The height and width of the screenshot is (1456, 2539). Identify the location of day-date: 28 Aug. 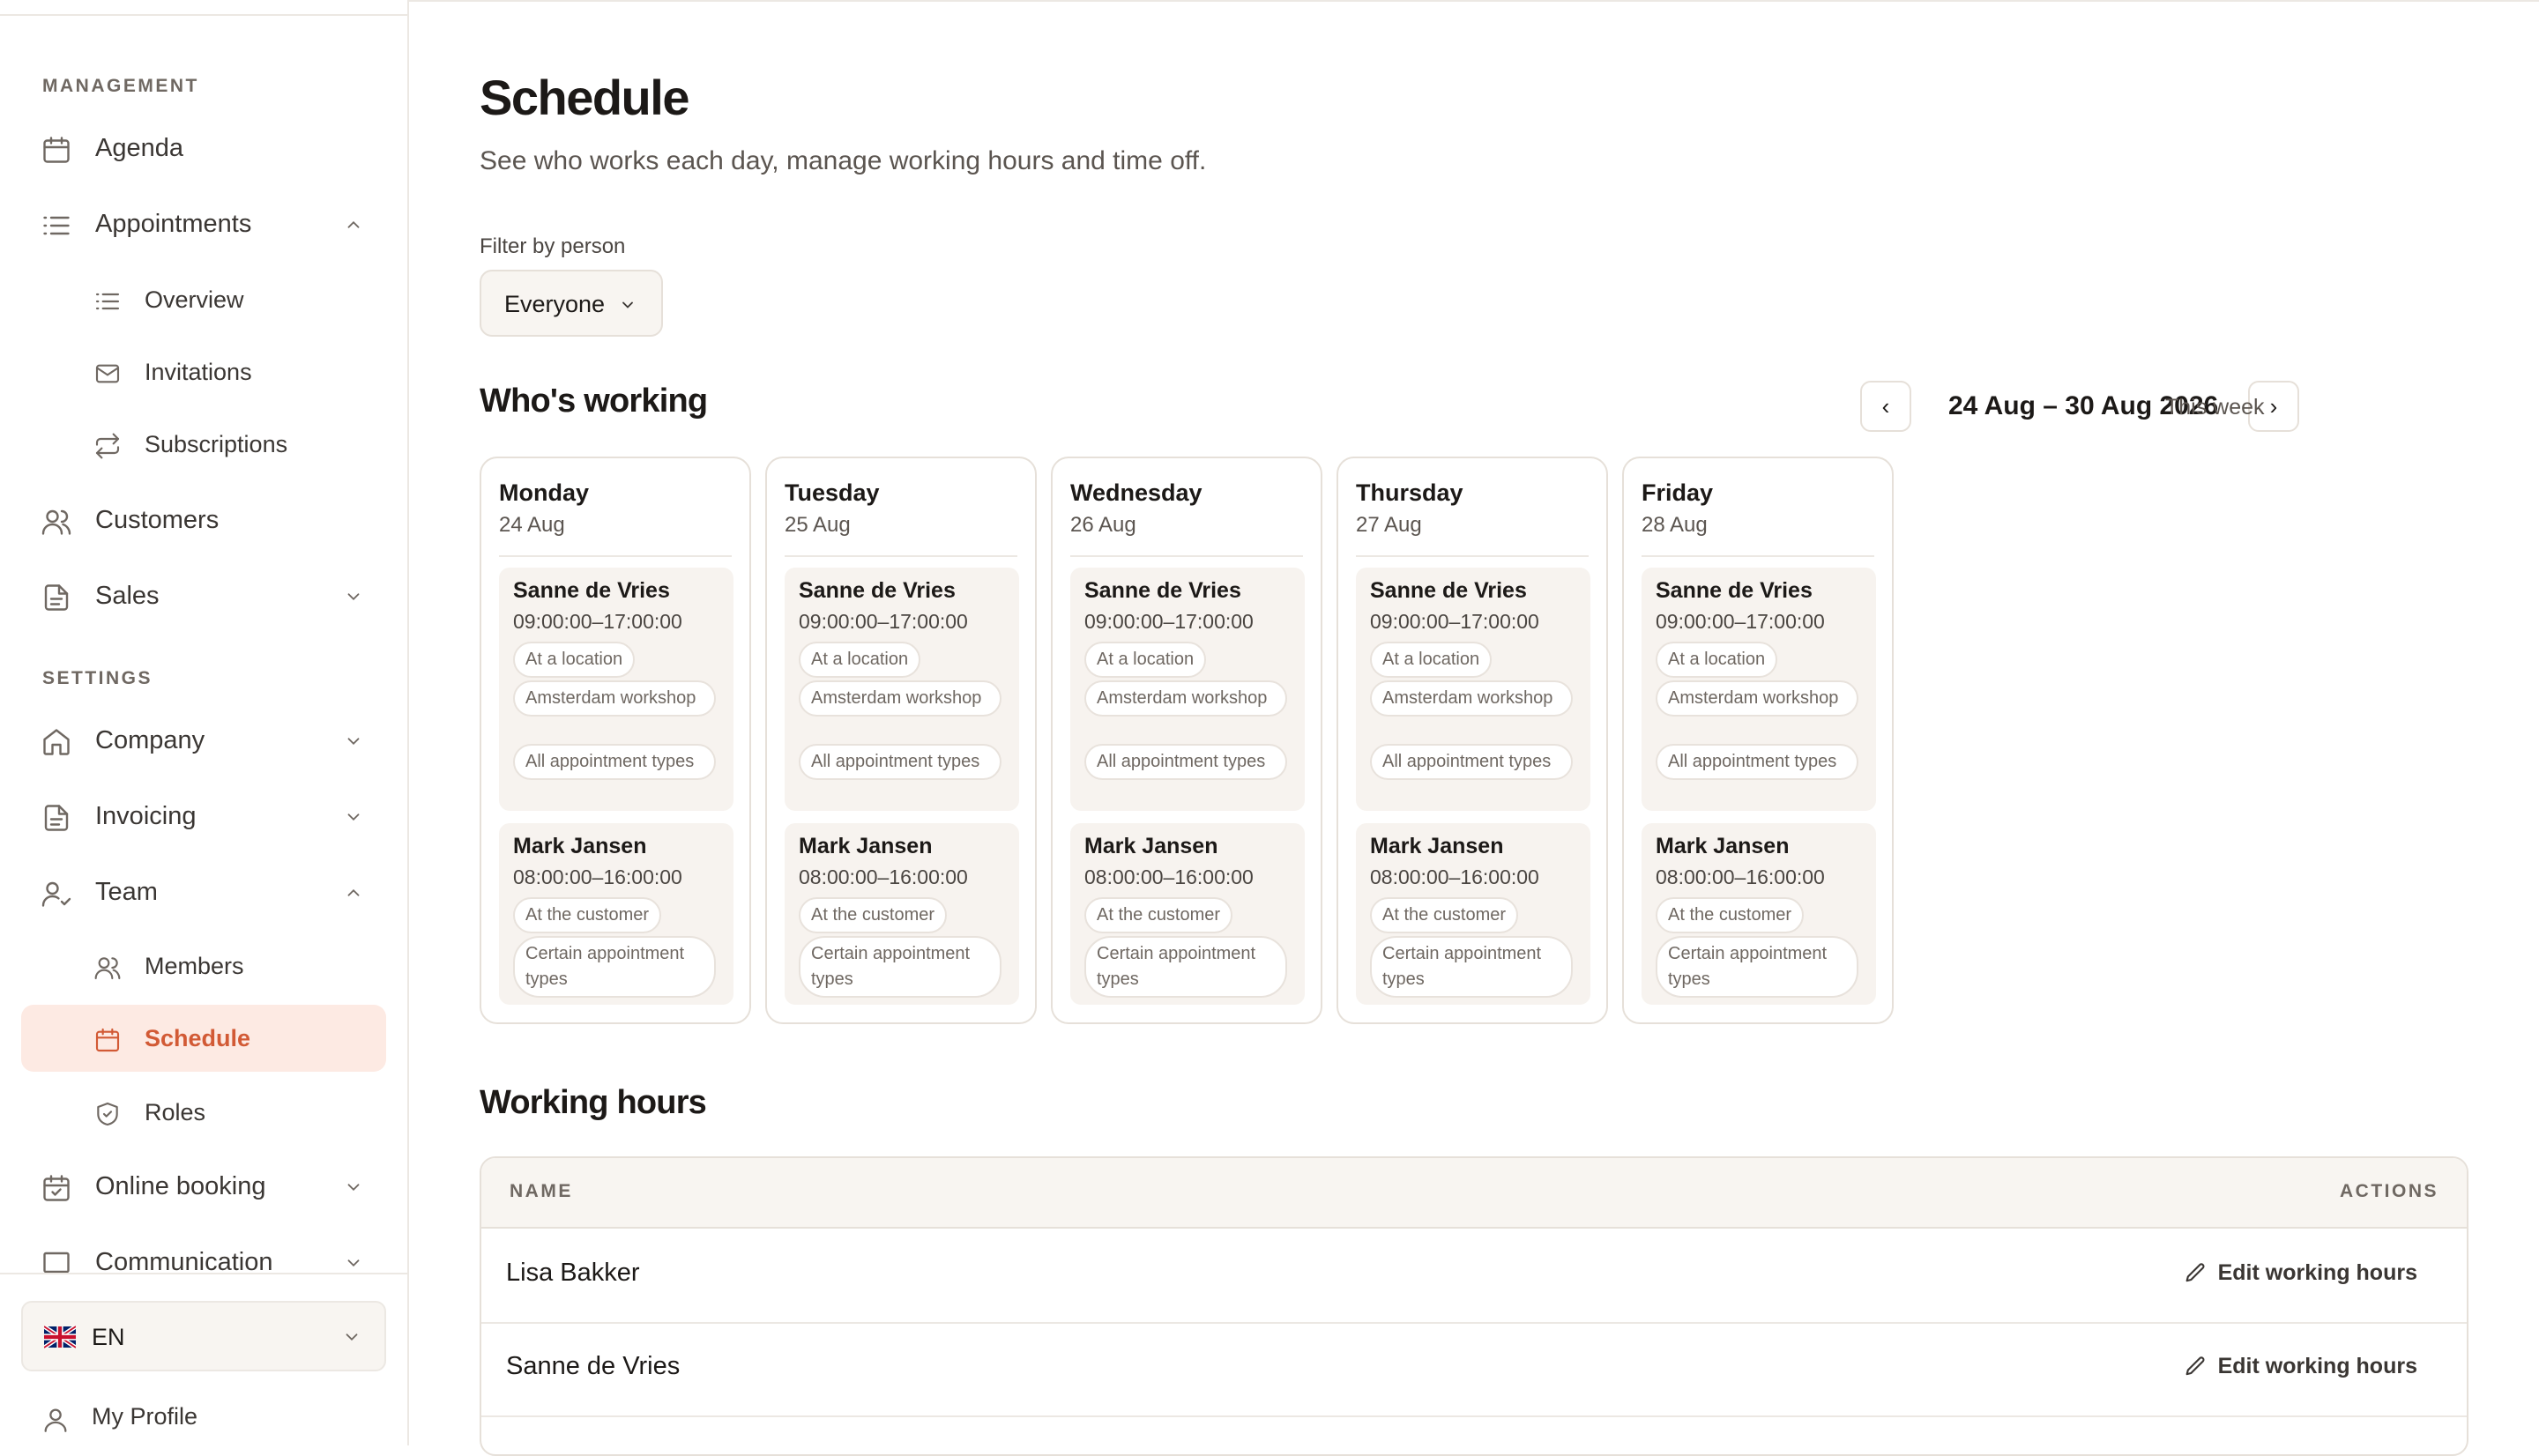
(1675, 525).